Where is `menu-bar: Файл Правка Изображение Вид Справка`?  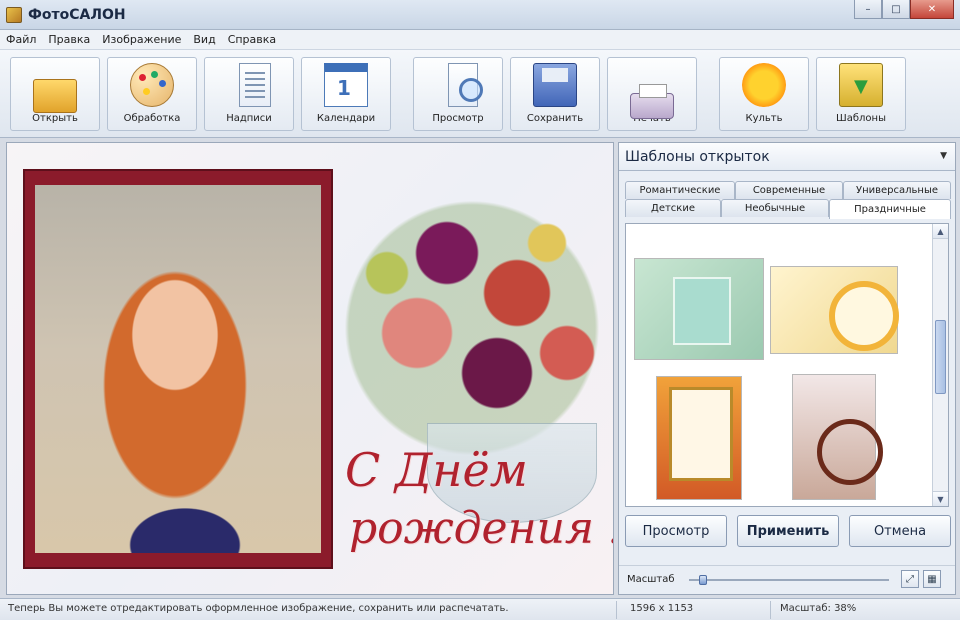 menu-bar: Файл Правка Изображение Вид Справка is located at coordinates (480, 40).